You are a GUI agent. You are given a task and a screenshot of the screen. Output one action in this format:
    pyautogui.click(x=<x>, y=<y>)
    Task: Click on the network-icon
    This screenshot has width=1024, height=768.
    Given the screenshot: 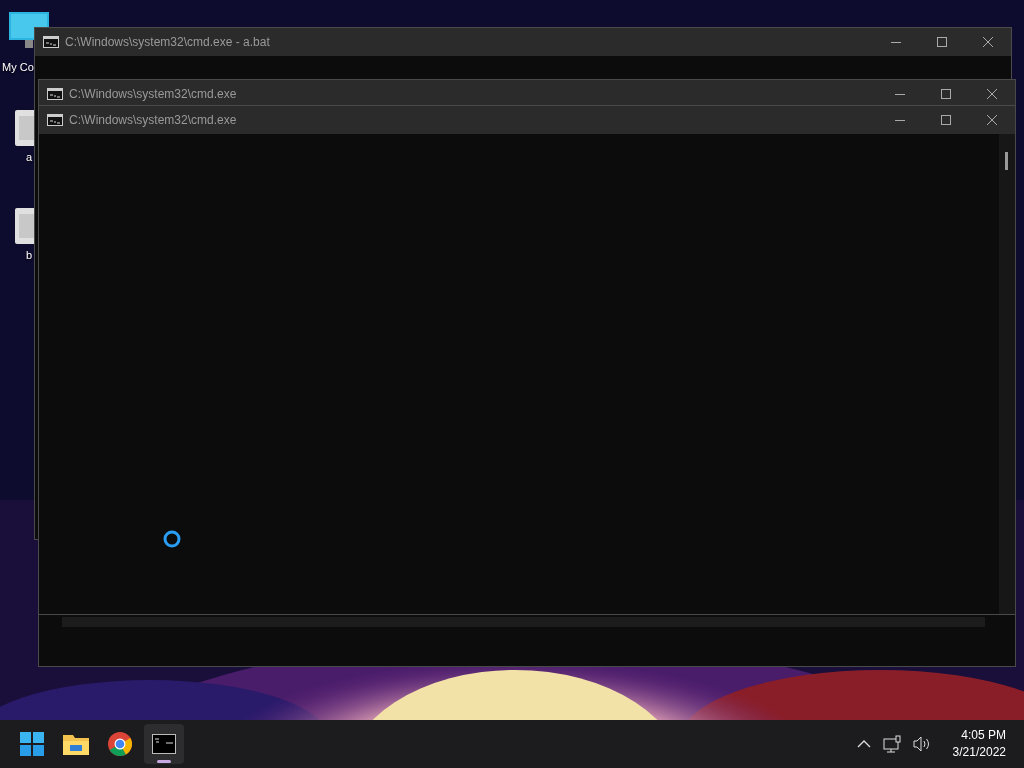 What is the action you would take?
    pyautogui.click(x=891, y=744)
    